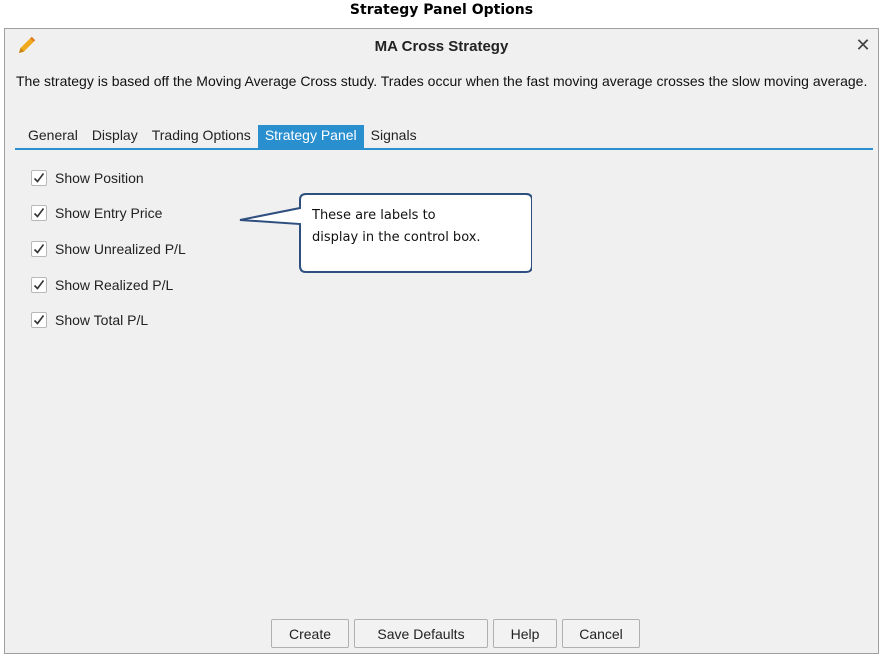 The height and width of the screenshot is (654, 883). What do you see at coordinates (53, 136) in the screenshot?
I see `tab-general: General` at bounding box center [53, 136].